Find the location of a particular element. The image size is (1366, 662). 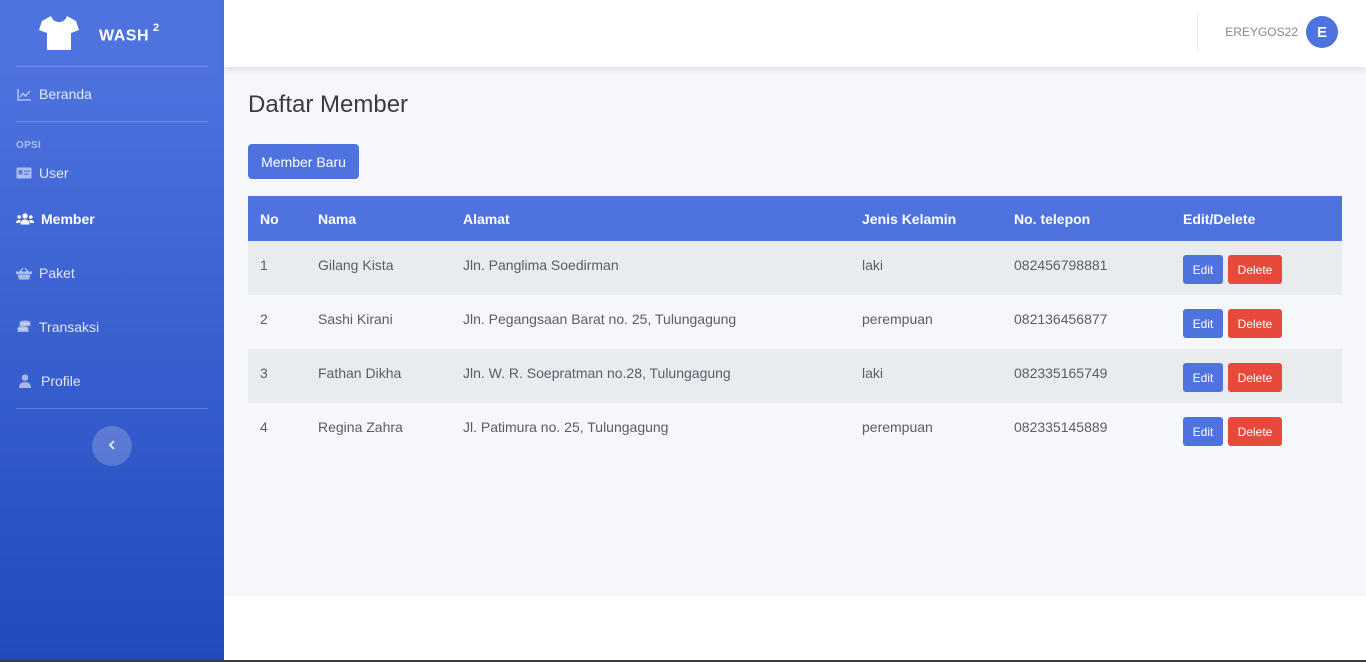

topbar-divider is located at coordinates (1197, 32).